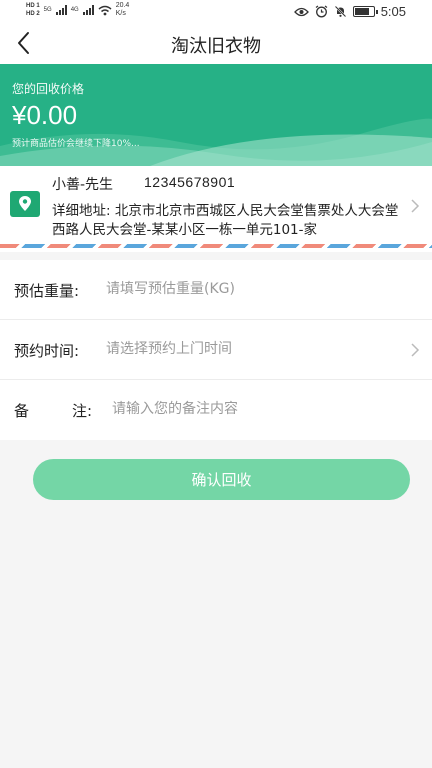 Image resolution: width=432 pixels, height=768 pixels. What do you see at coordinates (120, 13) in the screenshot?
I see `net-speed-unit: K/s` at bounding box center [120, 13].